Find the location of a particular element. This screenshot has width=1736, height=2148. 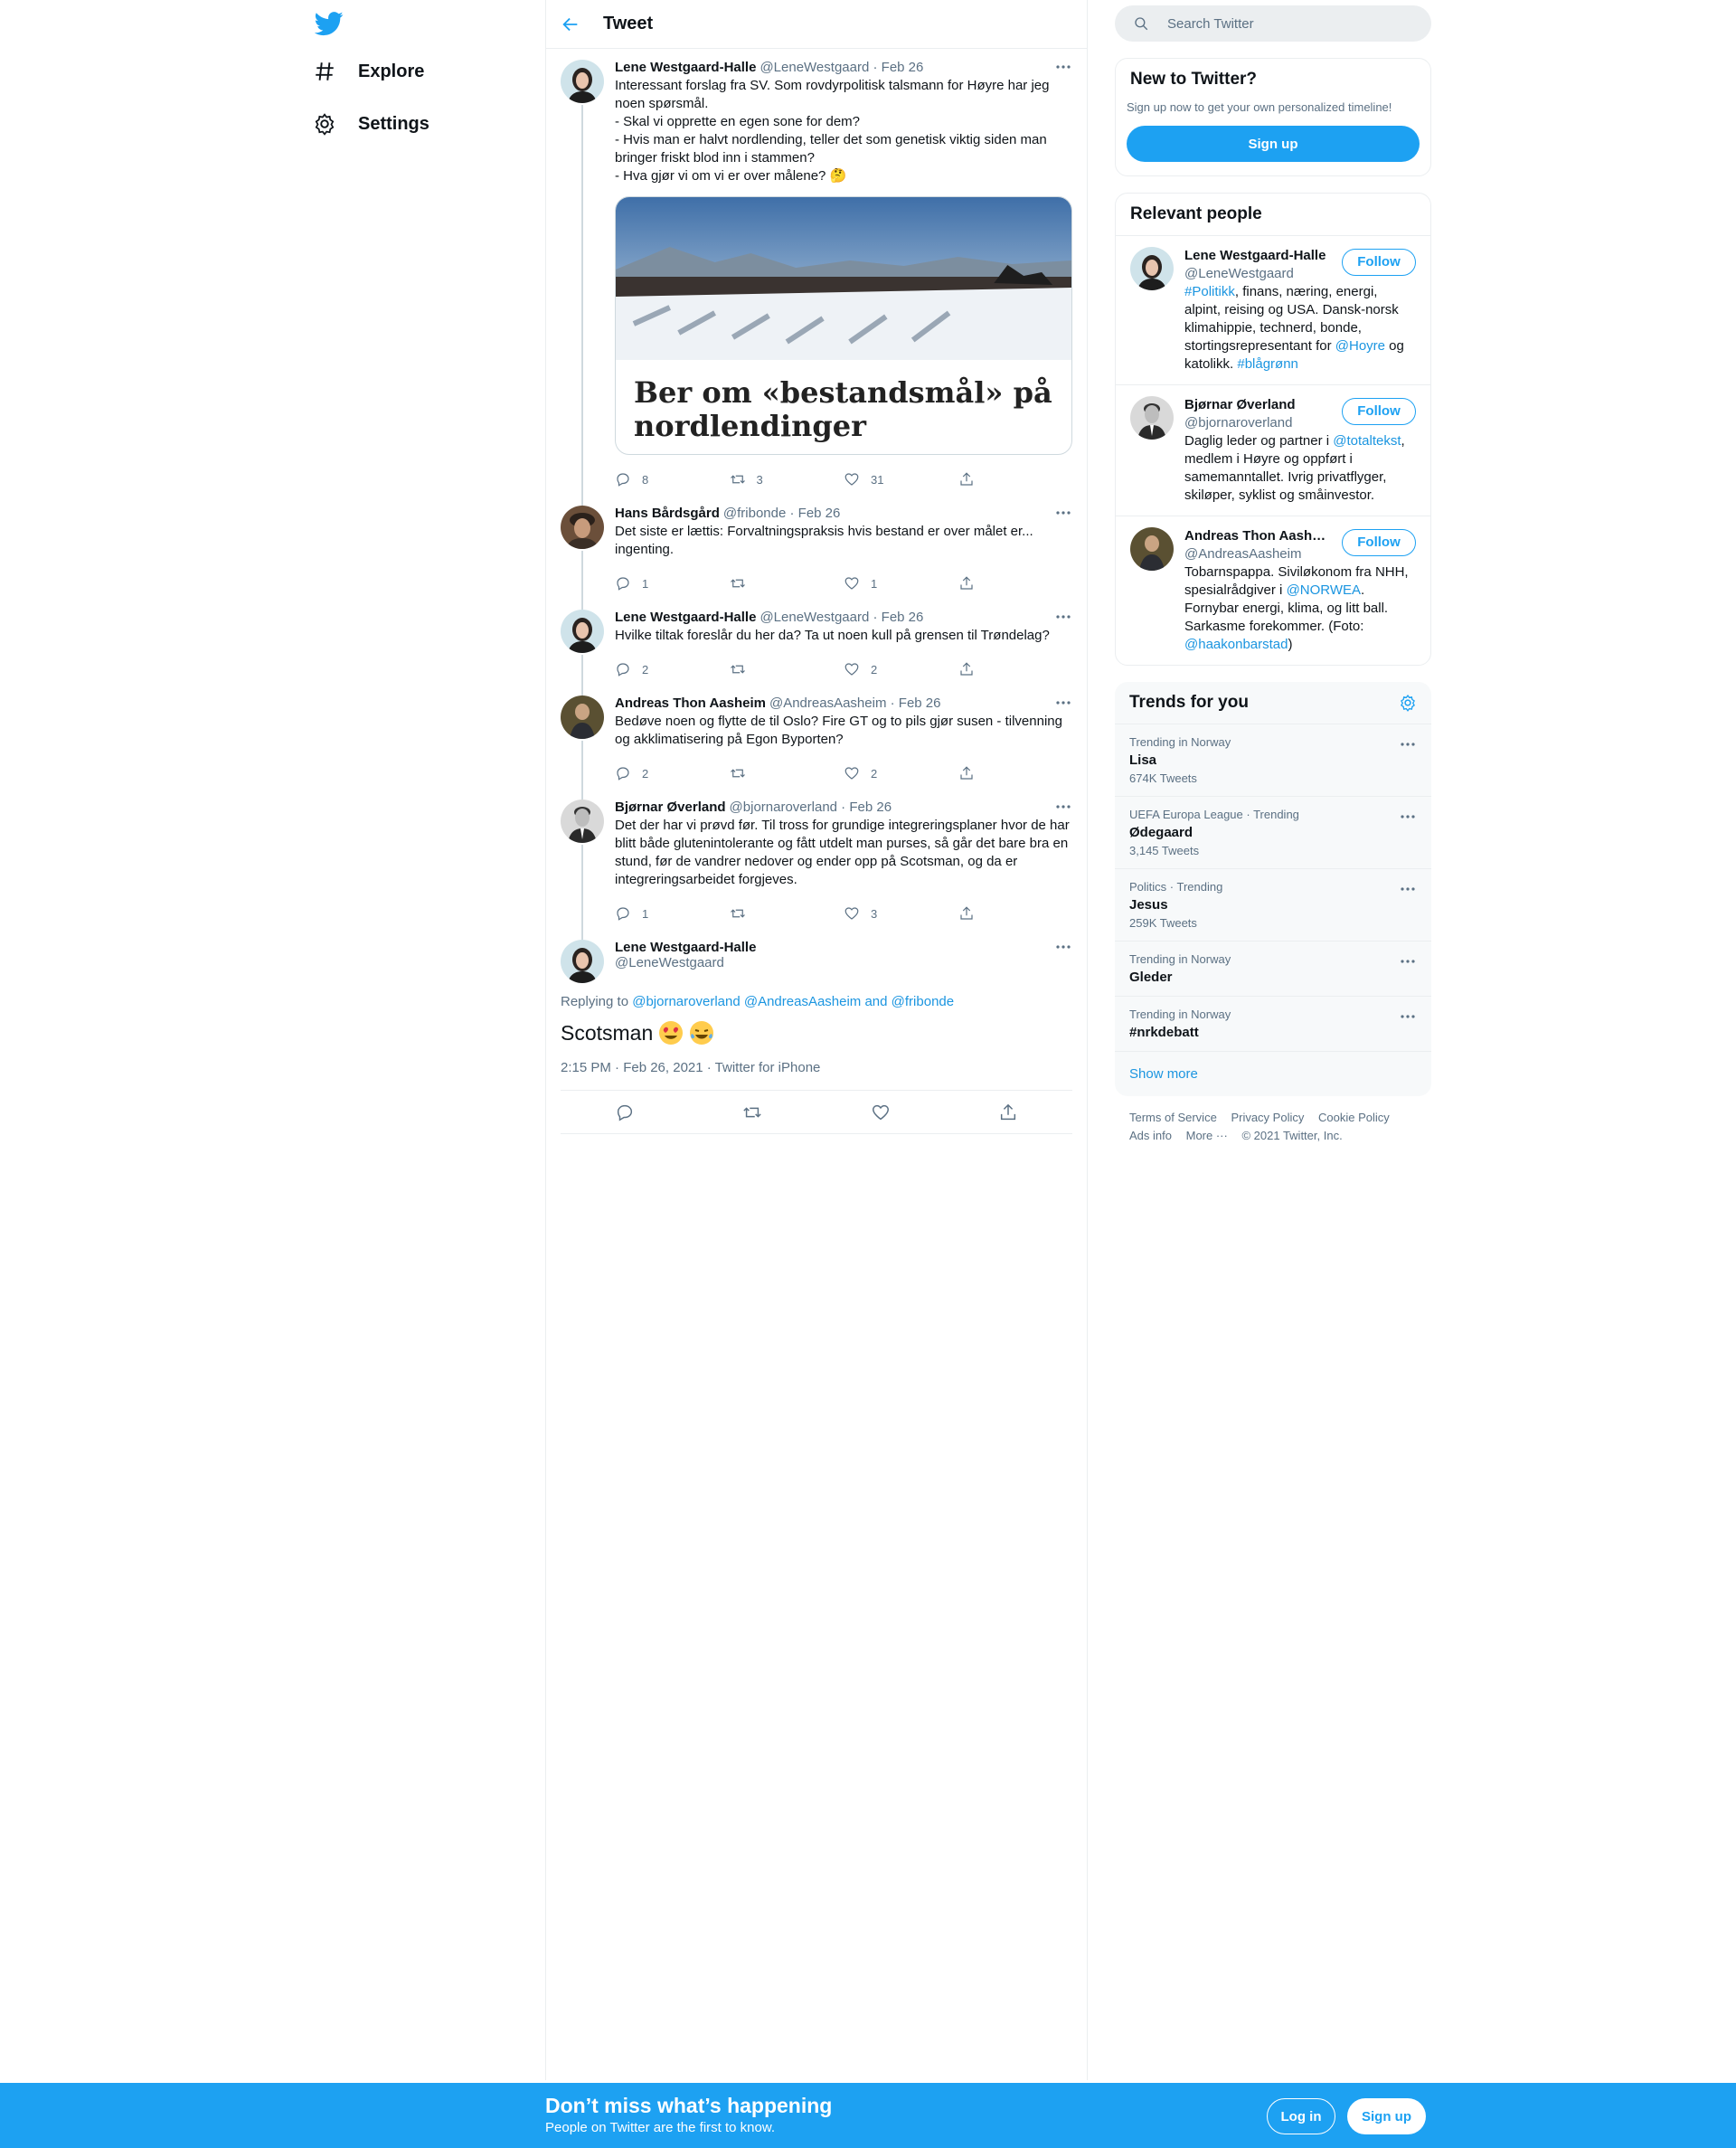

author-name: Hans Bårdsgård is located at coordinates (667, 513).